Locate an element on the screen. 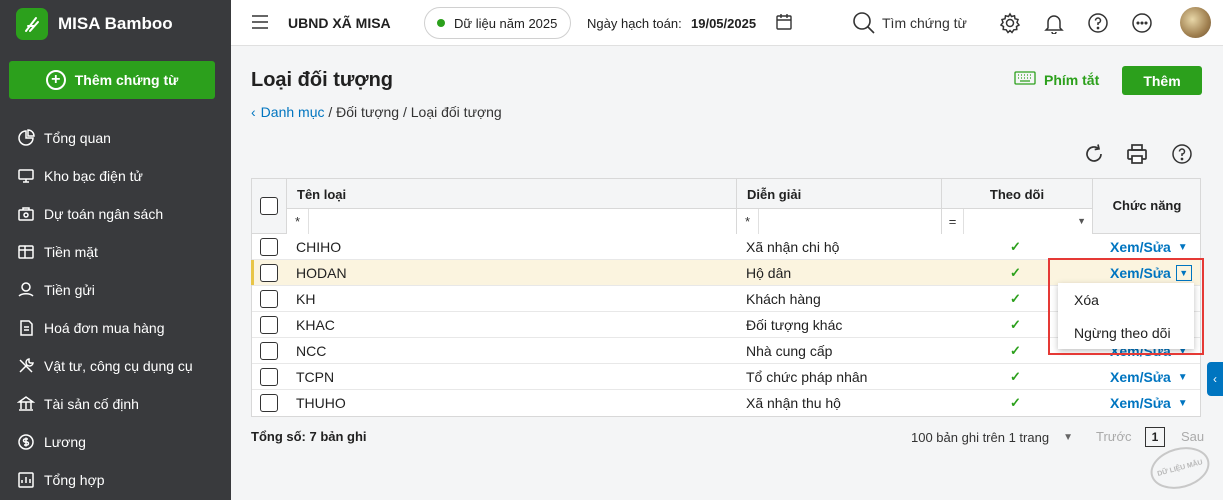 This screenshot has height=500, width=1223. bell-icon is located at coordinates (1054, 24).